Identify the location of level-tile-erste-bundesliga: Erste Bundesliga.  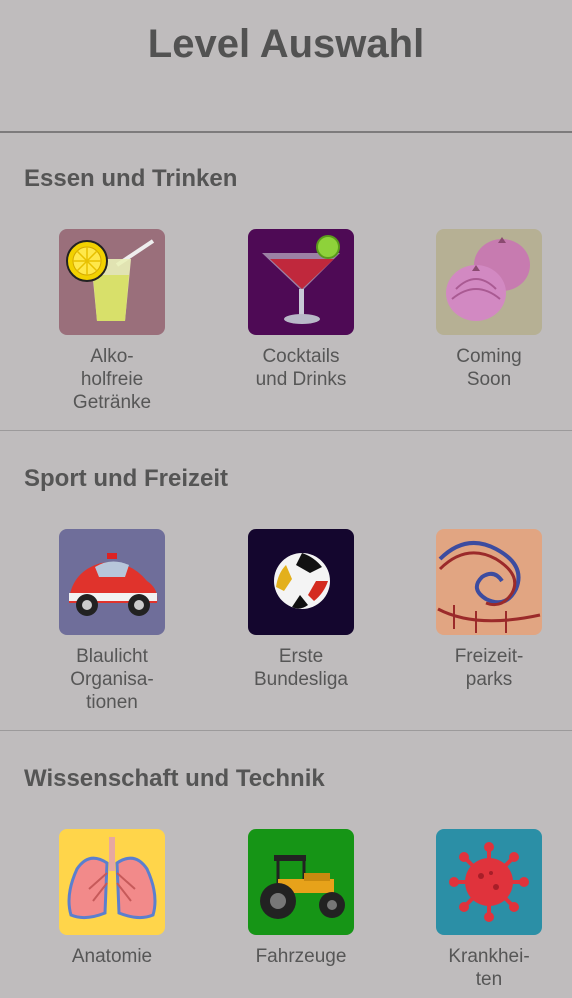
(301, 610).